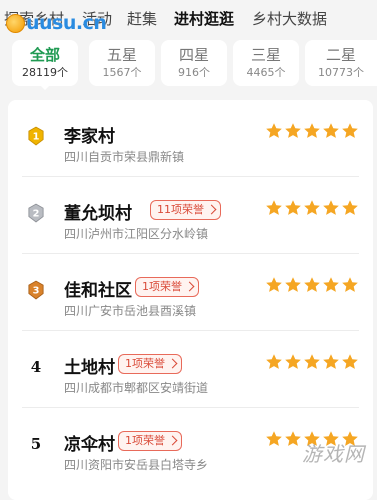 The height and width of the screenshot is (500, 377). What do you see at coordinates (190, 369) in the screenshot?
I see `list-item: 4 土地村 1项荣誉 四川成都市郫都区安靖街道` at bounding box center [190, 369].